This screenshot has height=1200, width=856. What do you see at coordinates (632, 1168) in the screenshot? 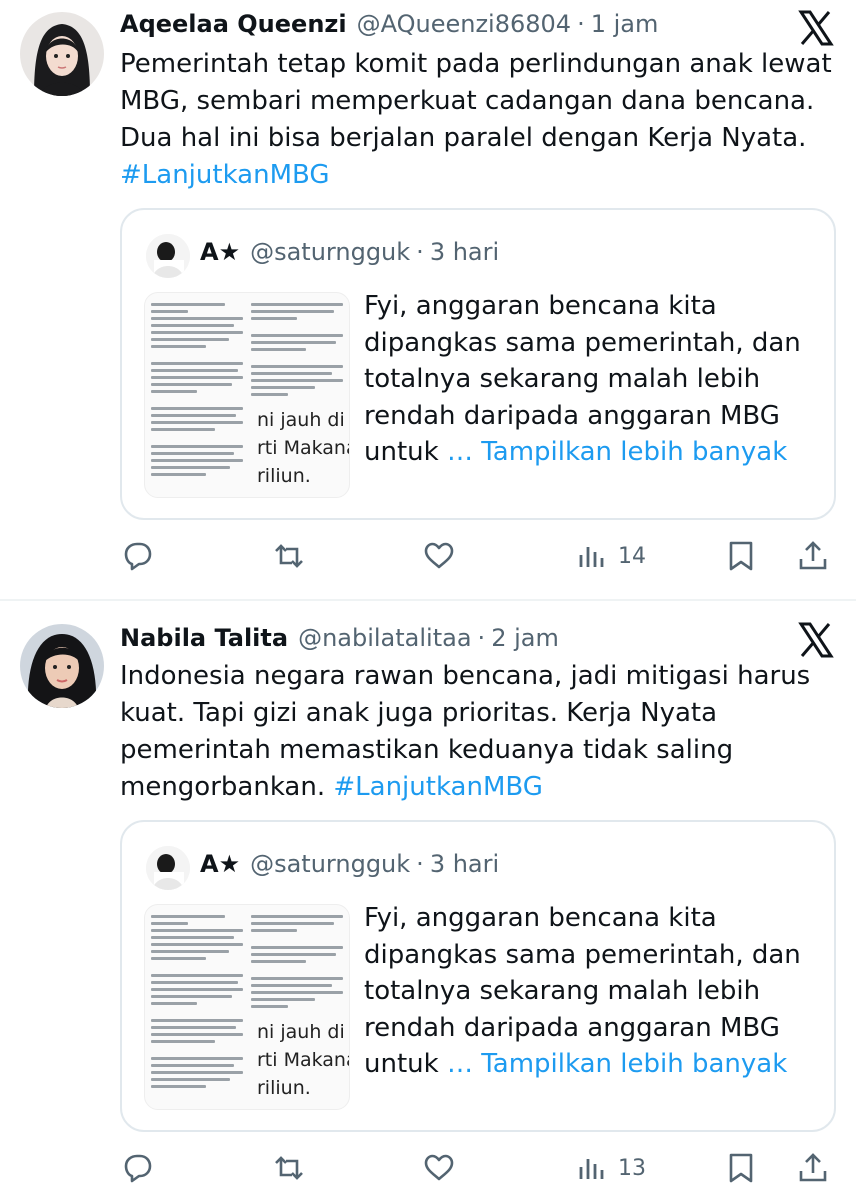
I see `view-count: 13` at bounding box center [632, 1168].